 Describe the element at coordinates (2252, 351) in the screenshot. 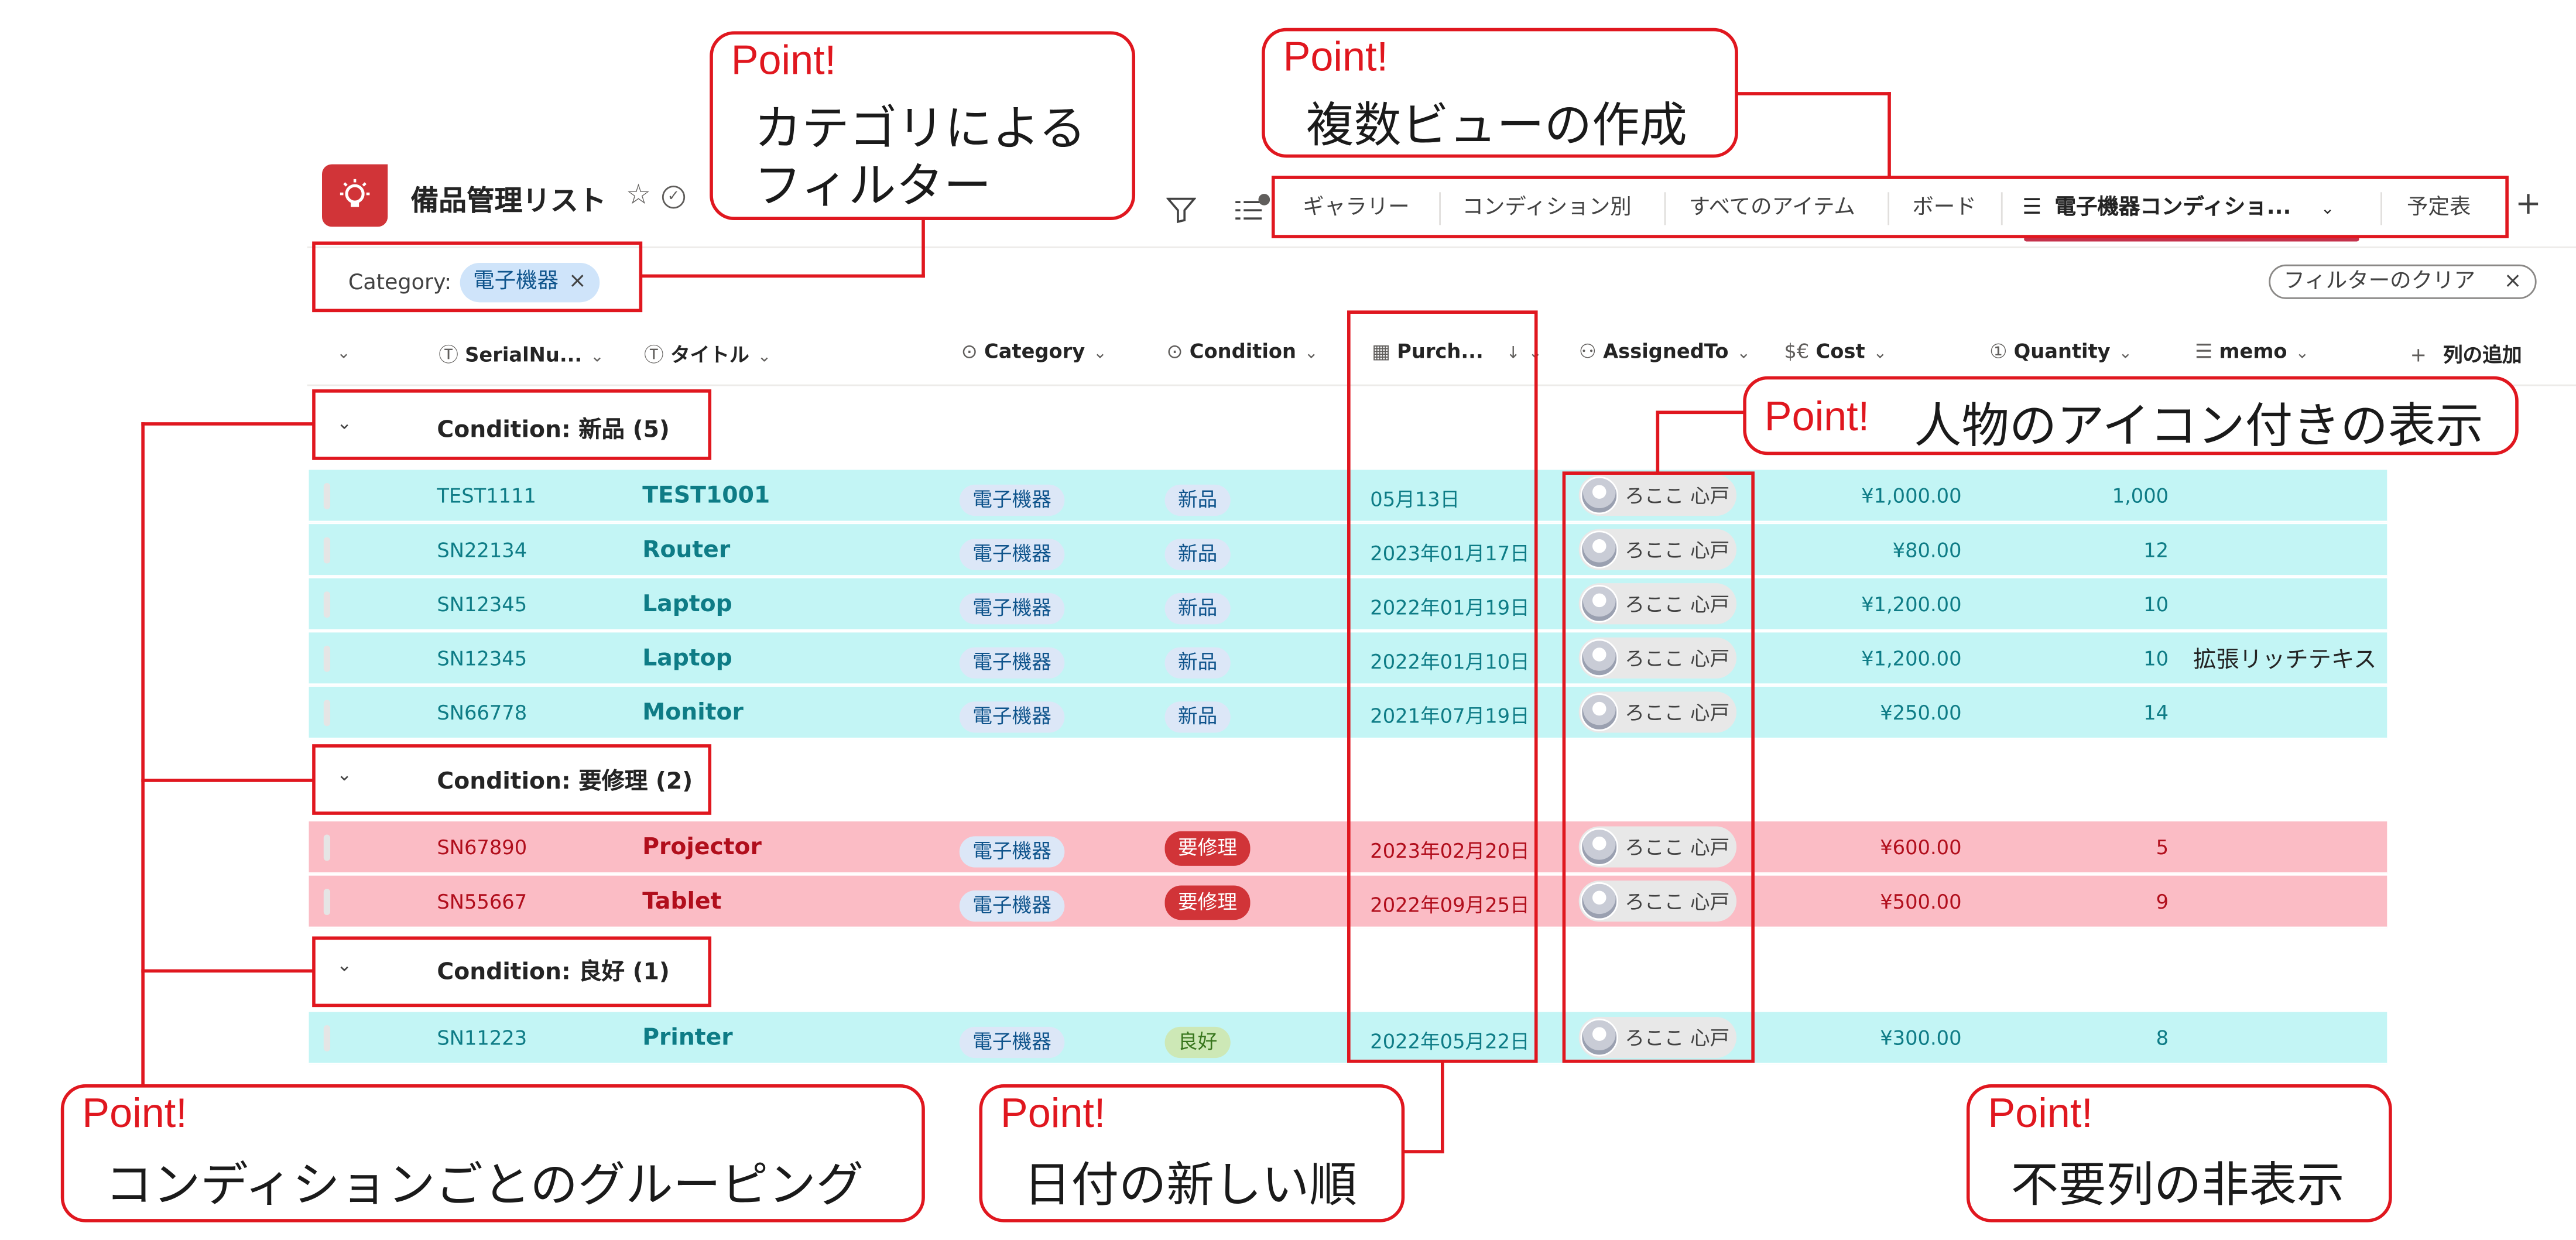

I see `column-memo: ☰ memo ⌄` at that location.